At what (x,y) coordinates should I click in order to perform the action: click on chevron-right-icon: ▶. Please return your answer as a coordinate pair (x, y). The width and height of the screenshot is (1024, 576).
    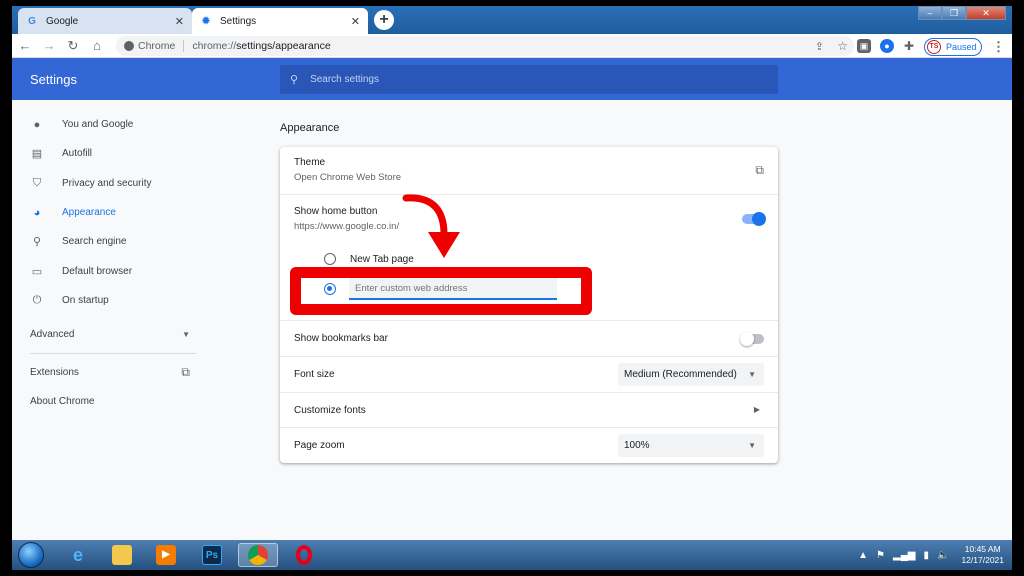
    Looking at the image, I should click on (756, 409).